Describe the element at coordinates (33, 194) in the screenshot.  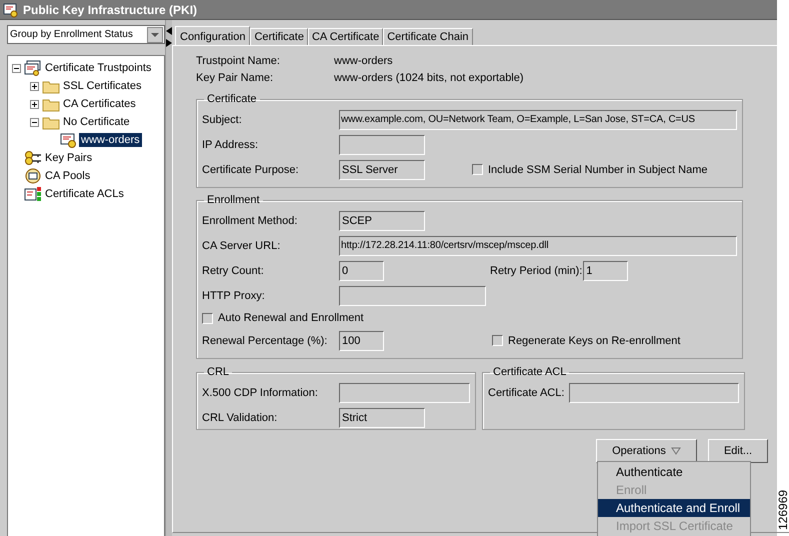
I see `list-icon` at that location.